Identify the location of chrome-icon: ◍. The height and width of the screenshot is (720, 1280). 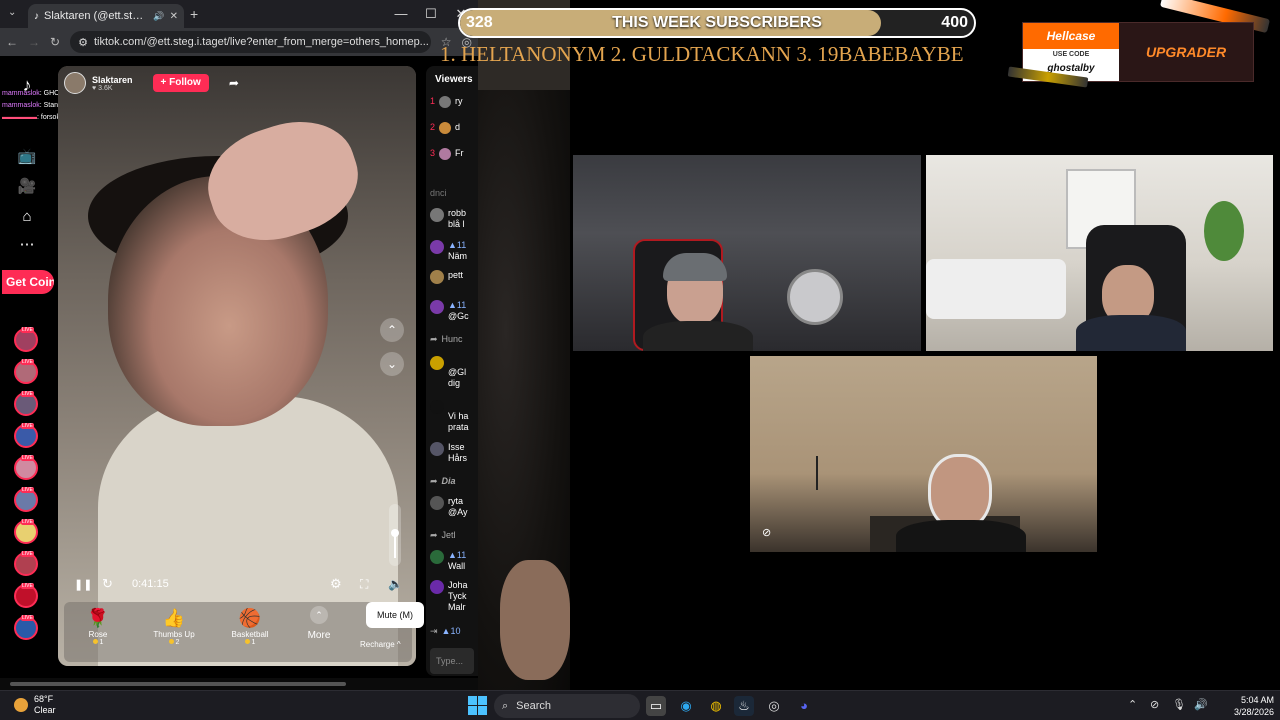
(716, 706).